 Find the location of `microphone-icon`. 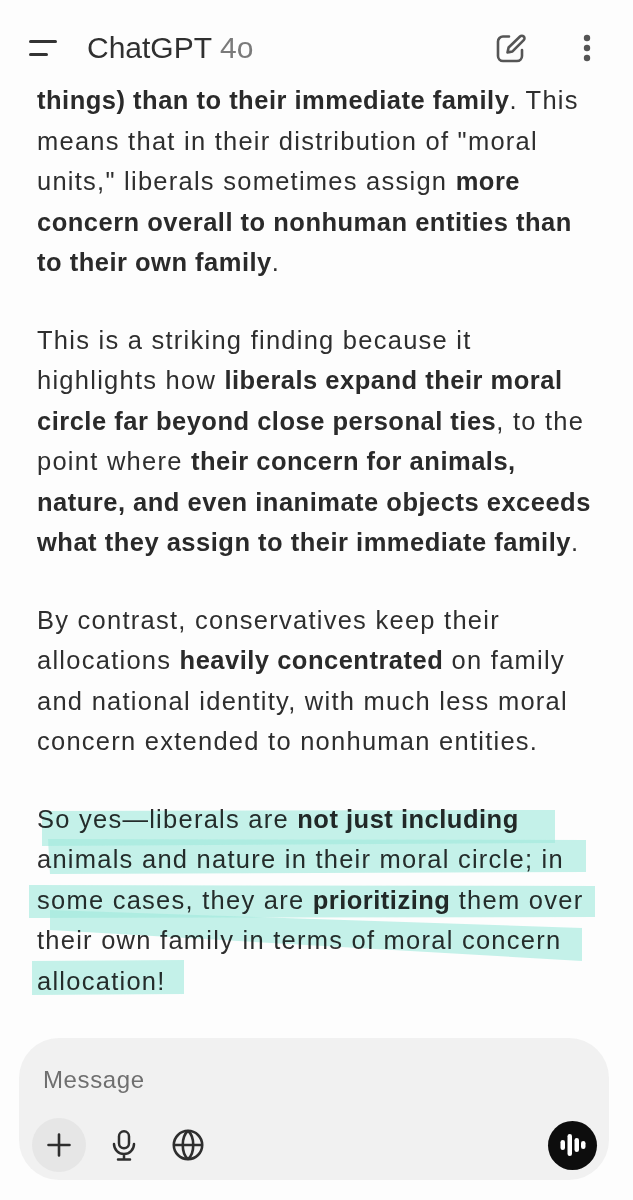

microphone-icon is located at coordinates (124, 1145).